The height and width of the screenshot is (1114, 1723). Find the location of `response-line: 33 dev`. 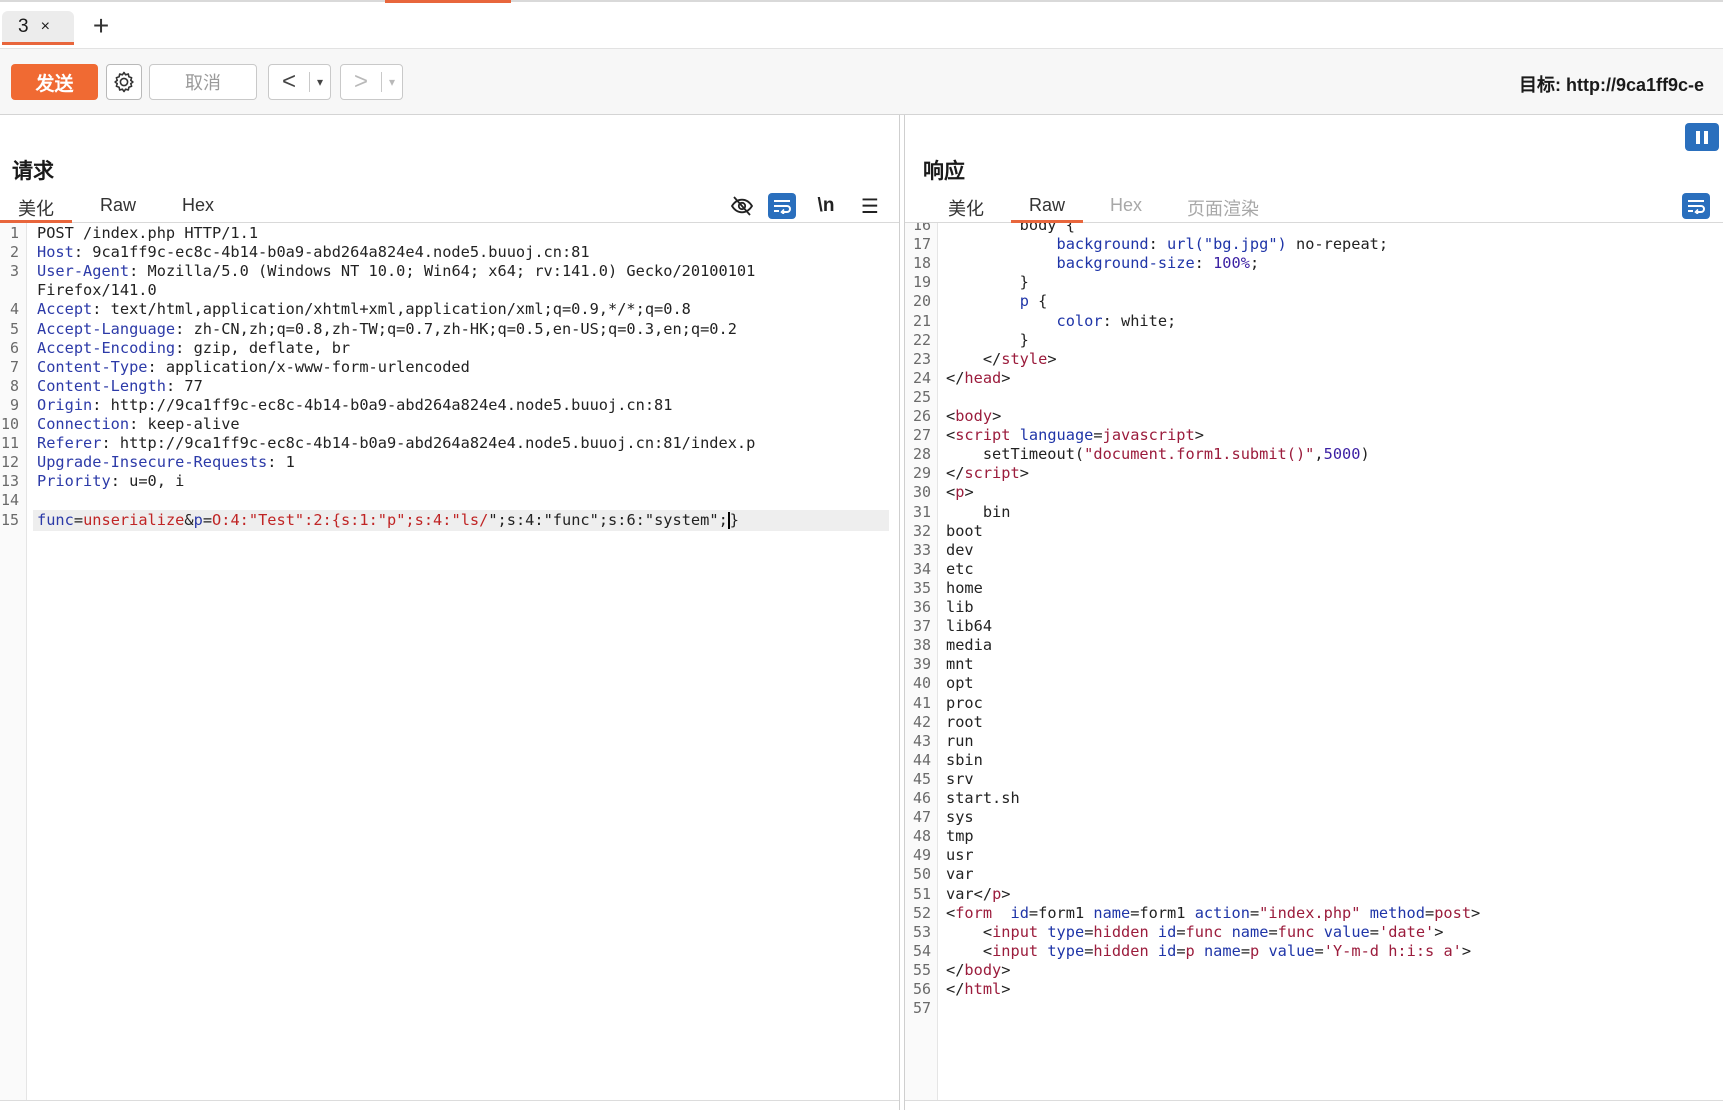

response-line: 33 dev is located at coordinates (1314, 550).